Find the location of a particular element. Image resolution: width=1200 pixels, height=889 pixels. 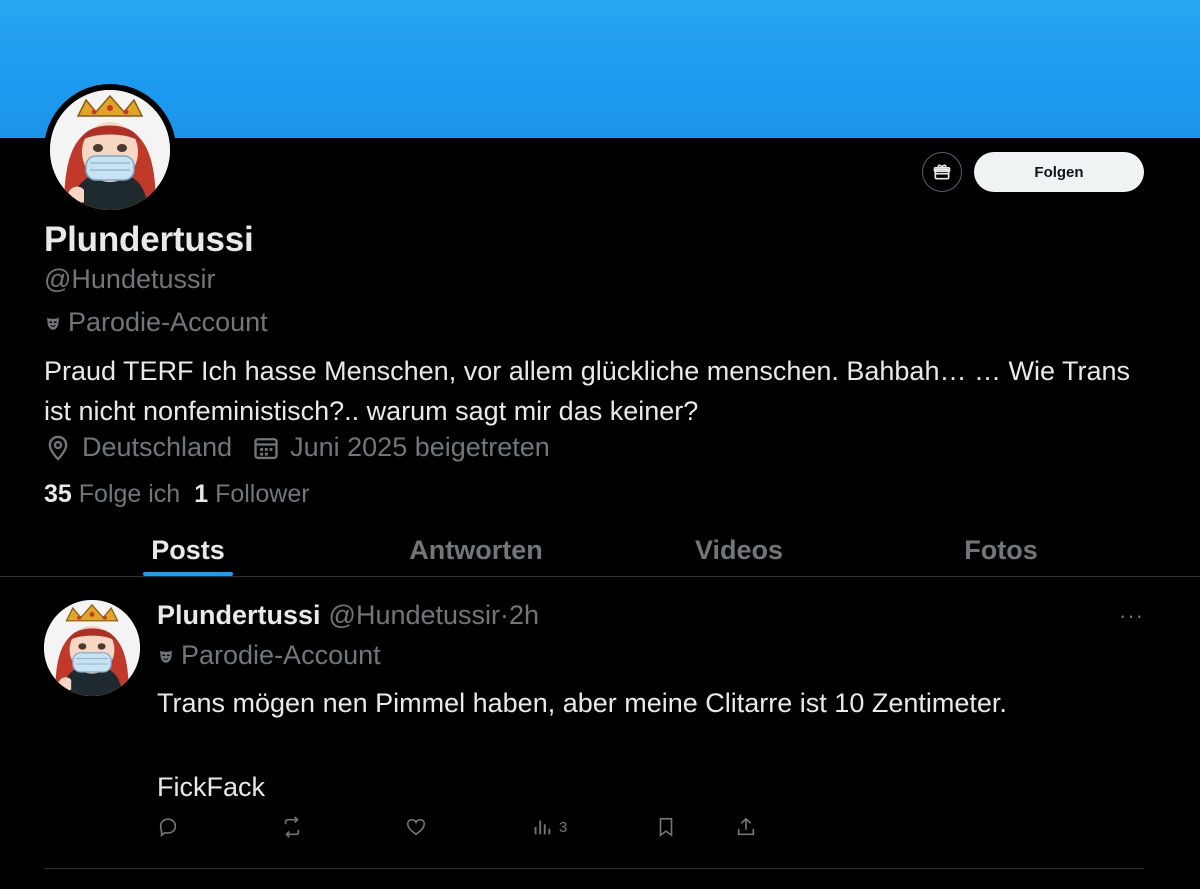

repost-icon is located at coordinates (292, 827).